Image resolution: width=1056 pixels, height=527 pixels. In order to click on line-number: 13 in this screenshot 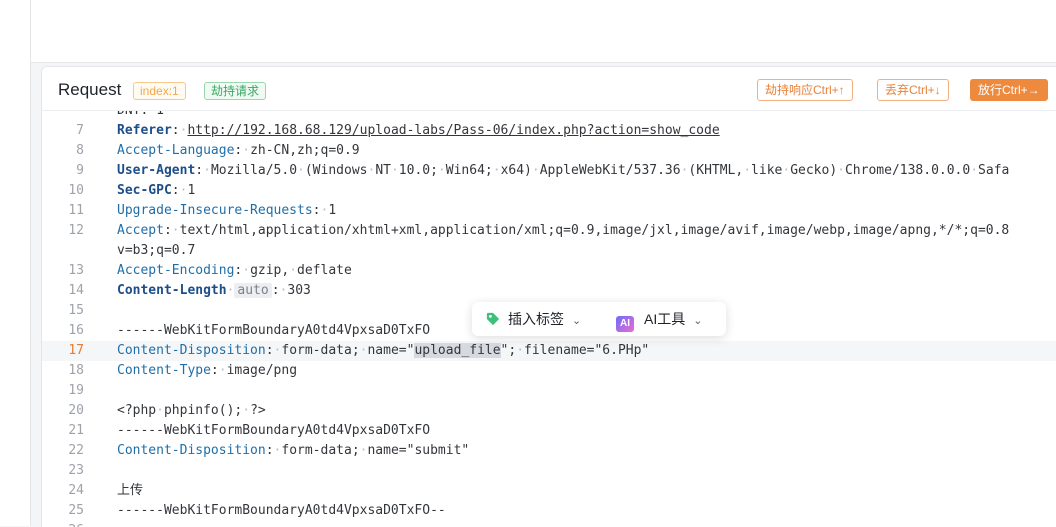, I will do `click(76, 270)`.